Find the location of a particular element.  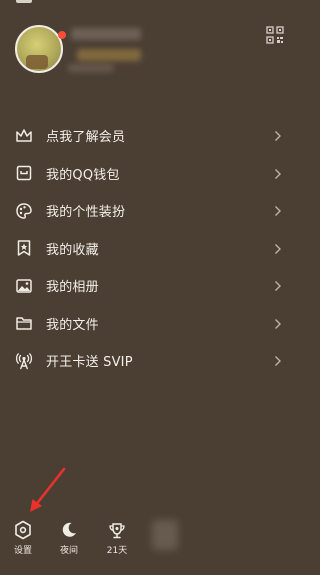

night-mode-label: 夜间 is located at coordinates (68, 551).